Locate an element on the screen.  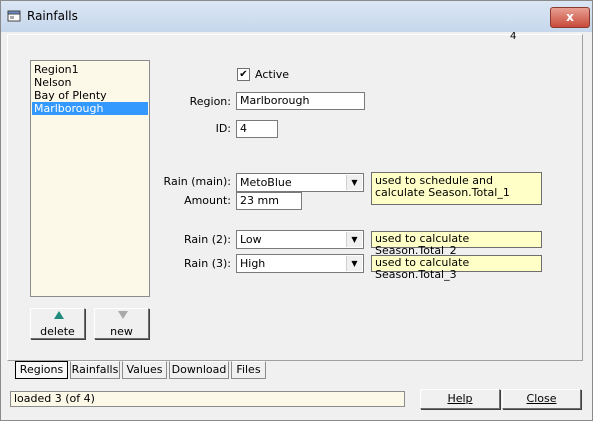
new-button: new is located at coordinates (121, 323).